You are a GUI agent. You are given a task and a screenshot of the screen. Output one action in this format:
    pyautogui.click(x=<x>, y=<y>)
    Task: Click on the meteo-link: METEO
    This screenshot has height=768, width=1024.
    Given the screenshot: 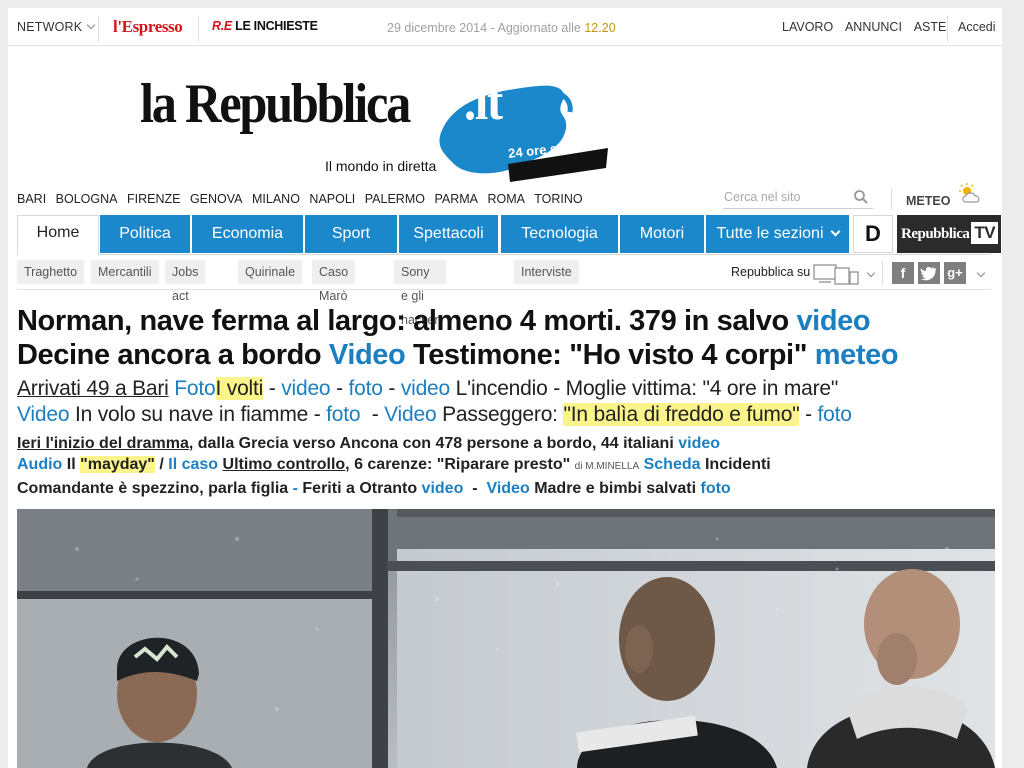 What is the action you would take?
    pyautogui.click(x=943, y=195)
    